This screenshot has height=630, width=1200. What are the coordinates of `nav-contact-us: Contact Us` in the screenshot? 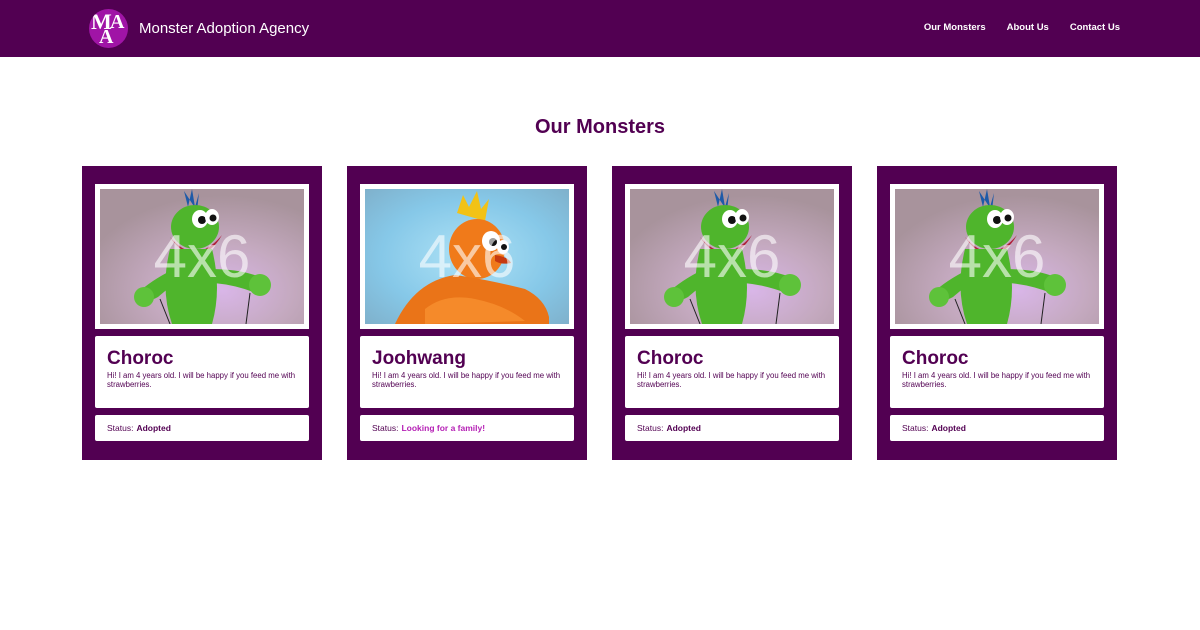 It's located at (1095, 28).